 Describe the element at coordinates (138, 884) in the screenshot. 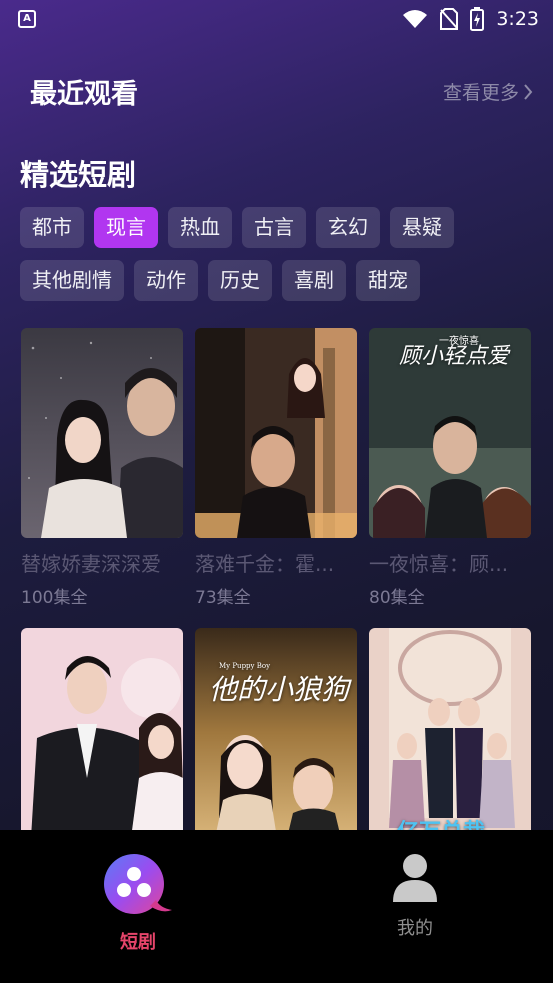

I see `short-drama-tab-icon` at that location.